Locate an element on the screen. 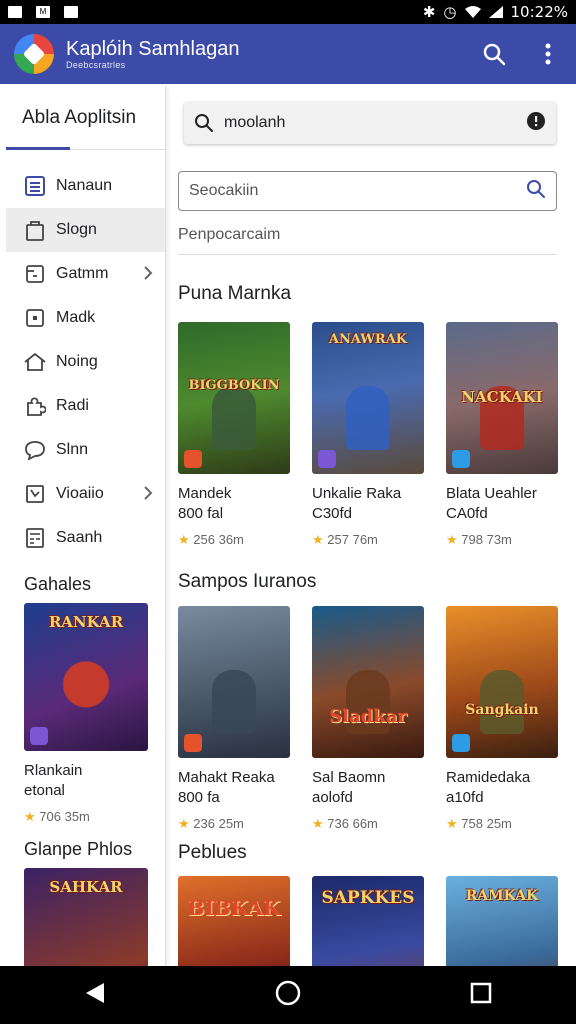 This screenshot has width=576, height=1024. game-art: ANAWRAK is located at coordinates (368, 398).